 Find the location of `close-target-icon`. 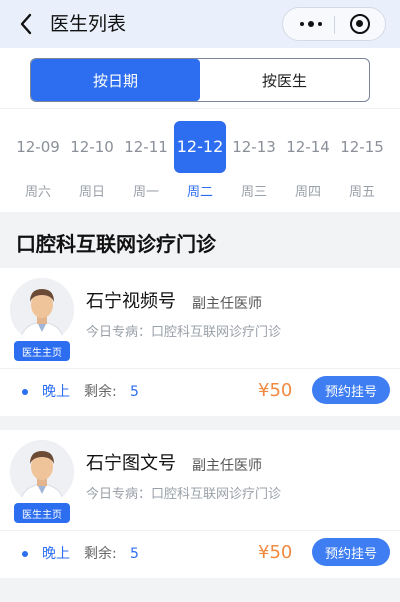

close-target-icon is located at coordinates (360, 24).